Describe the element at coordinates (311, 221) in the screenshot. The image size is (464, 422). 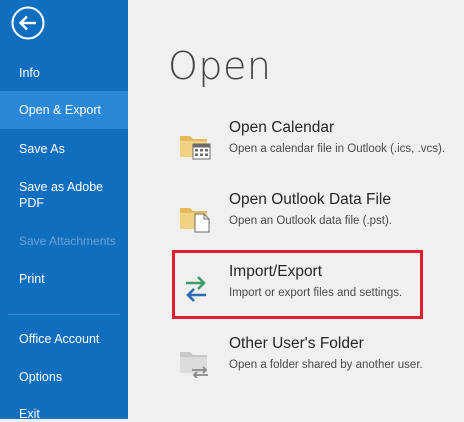
I see `option-description: Open an Outlook data file (.pst).` at that location.